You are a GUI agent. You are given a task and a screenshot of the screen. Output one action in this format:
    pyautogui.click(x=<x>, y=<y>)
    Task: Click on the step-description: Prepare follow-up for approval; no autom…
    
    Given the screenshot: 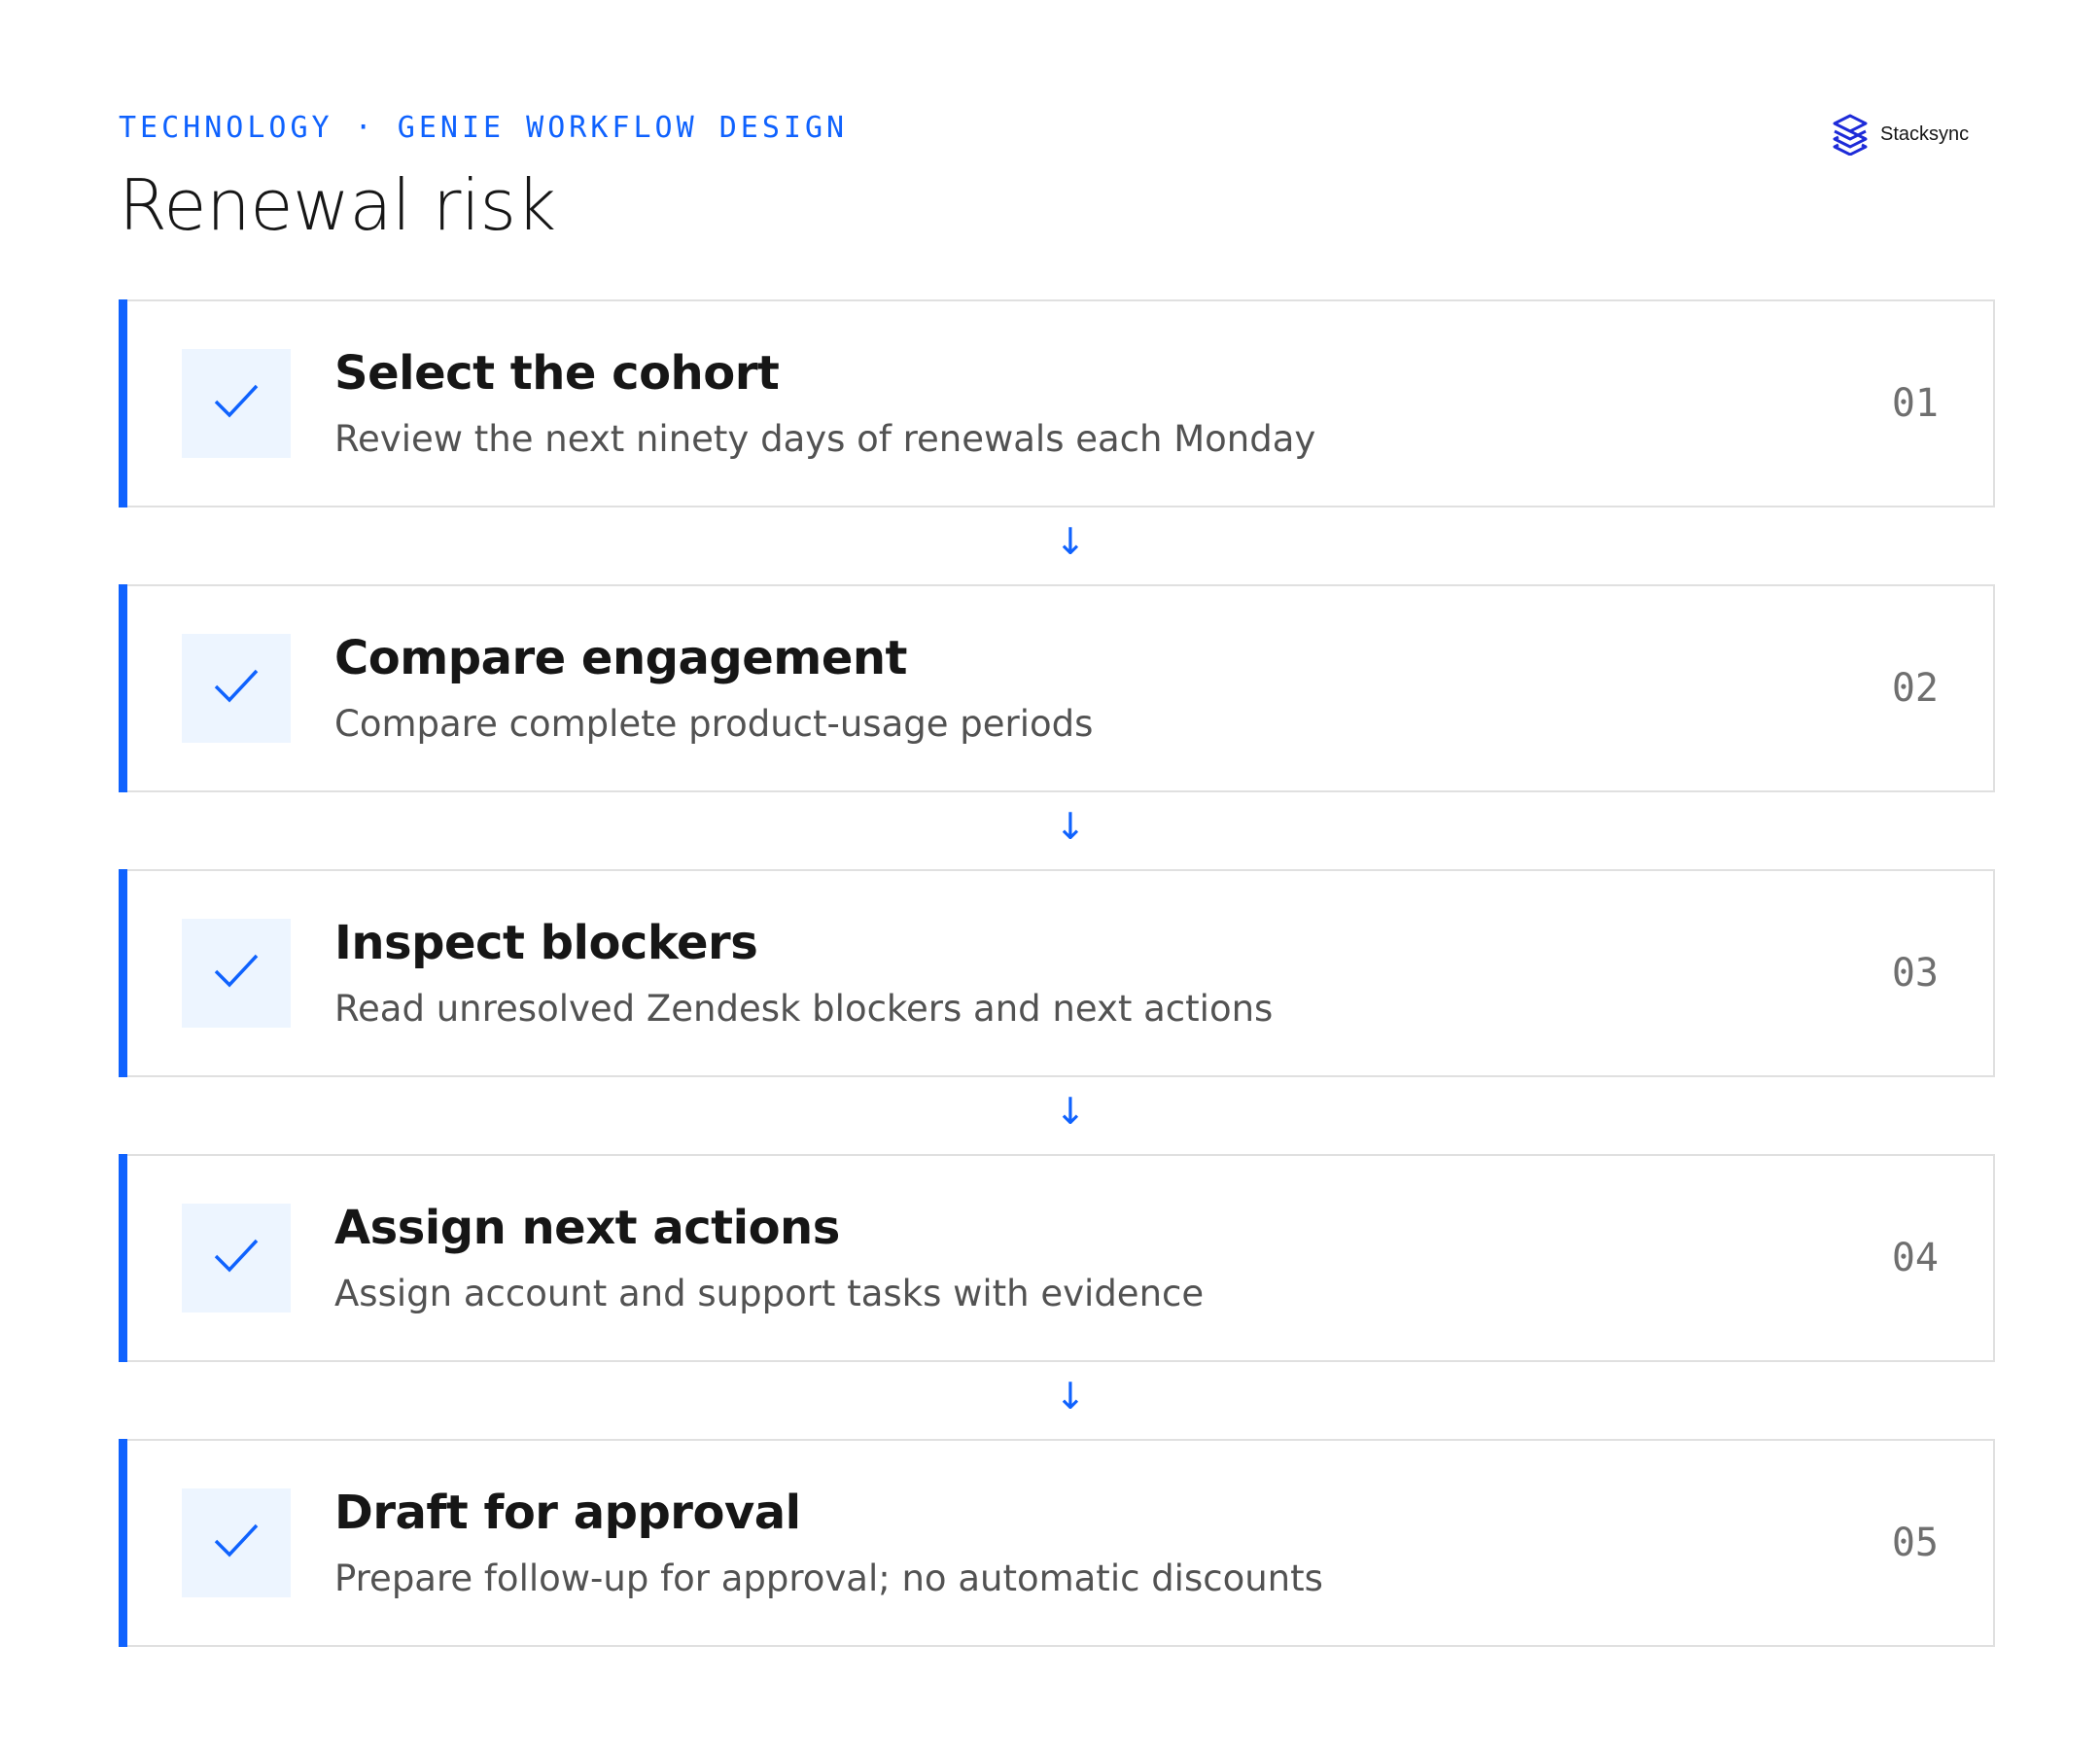 What is the action you would take?
    pyautogui.click(x=828, y=1578)
    